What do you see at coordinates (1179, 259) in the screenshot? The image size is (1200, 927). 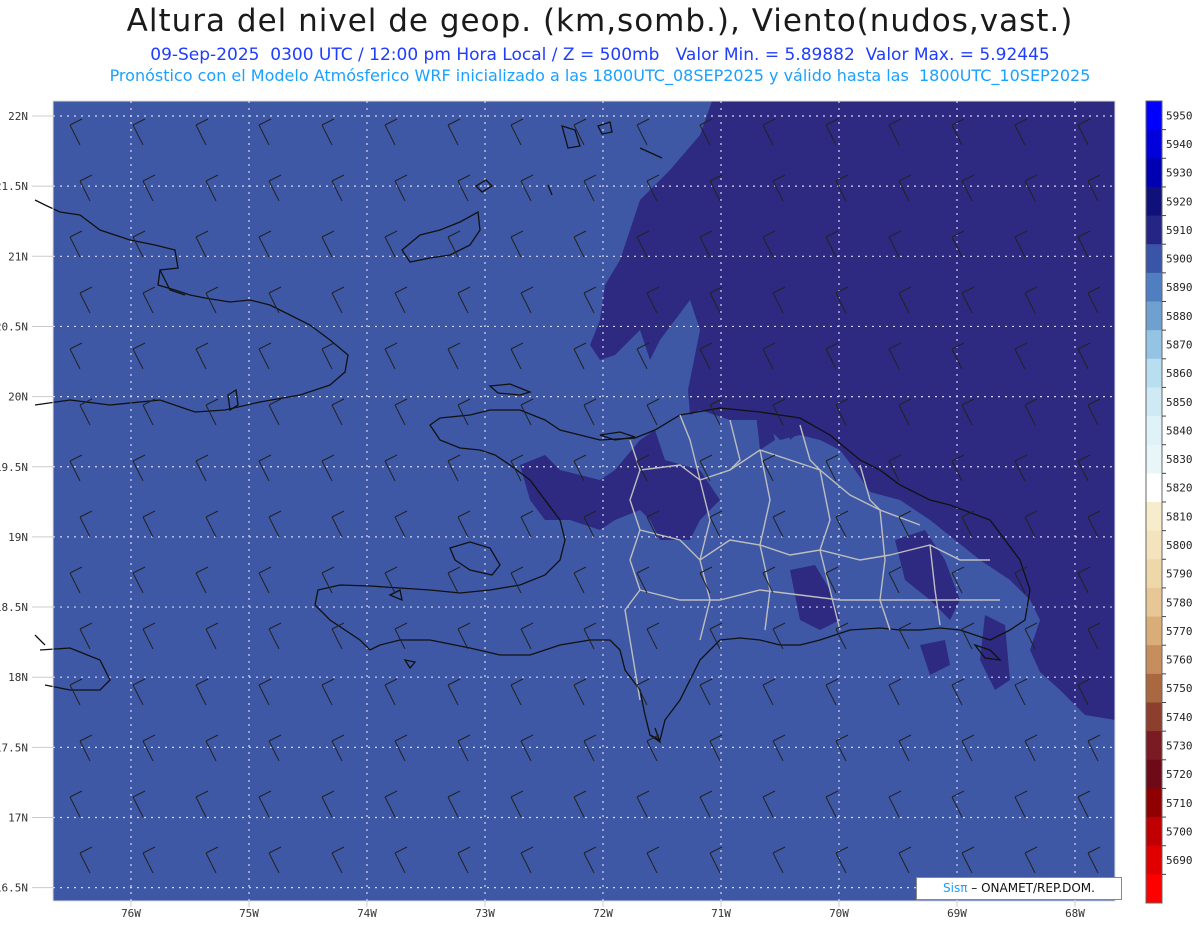 I see `colorbar-label: 5900` at bounding box center [1179, 259].